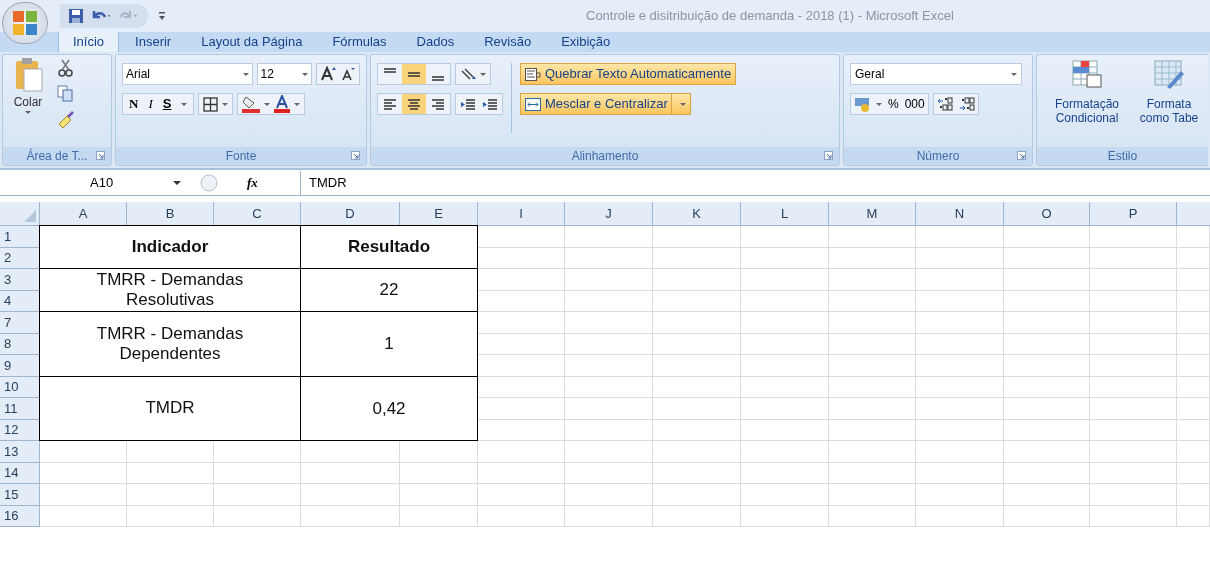 Image resolution: width=1210 pixels, height=572 pixels. I want to click on column-header: N, so click(960, 214).